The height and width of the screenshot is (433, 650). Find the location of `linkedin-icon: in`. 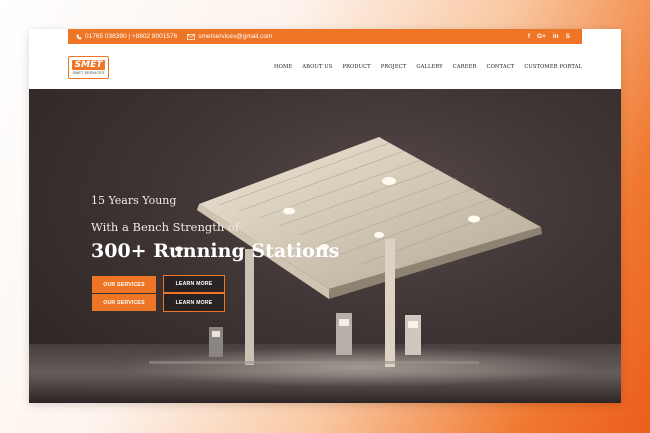

linkedin-icon: in is located at coordinates (556, 36).